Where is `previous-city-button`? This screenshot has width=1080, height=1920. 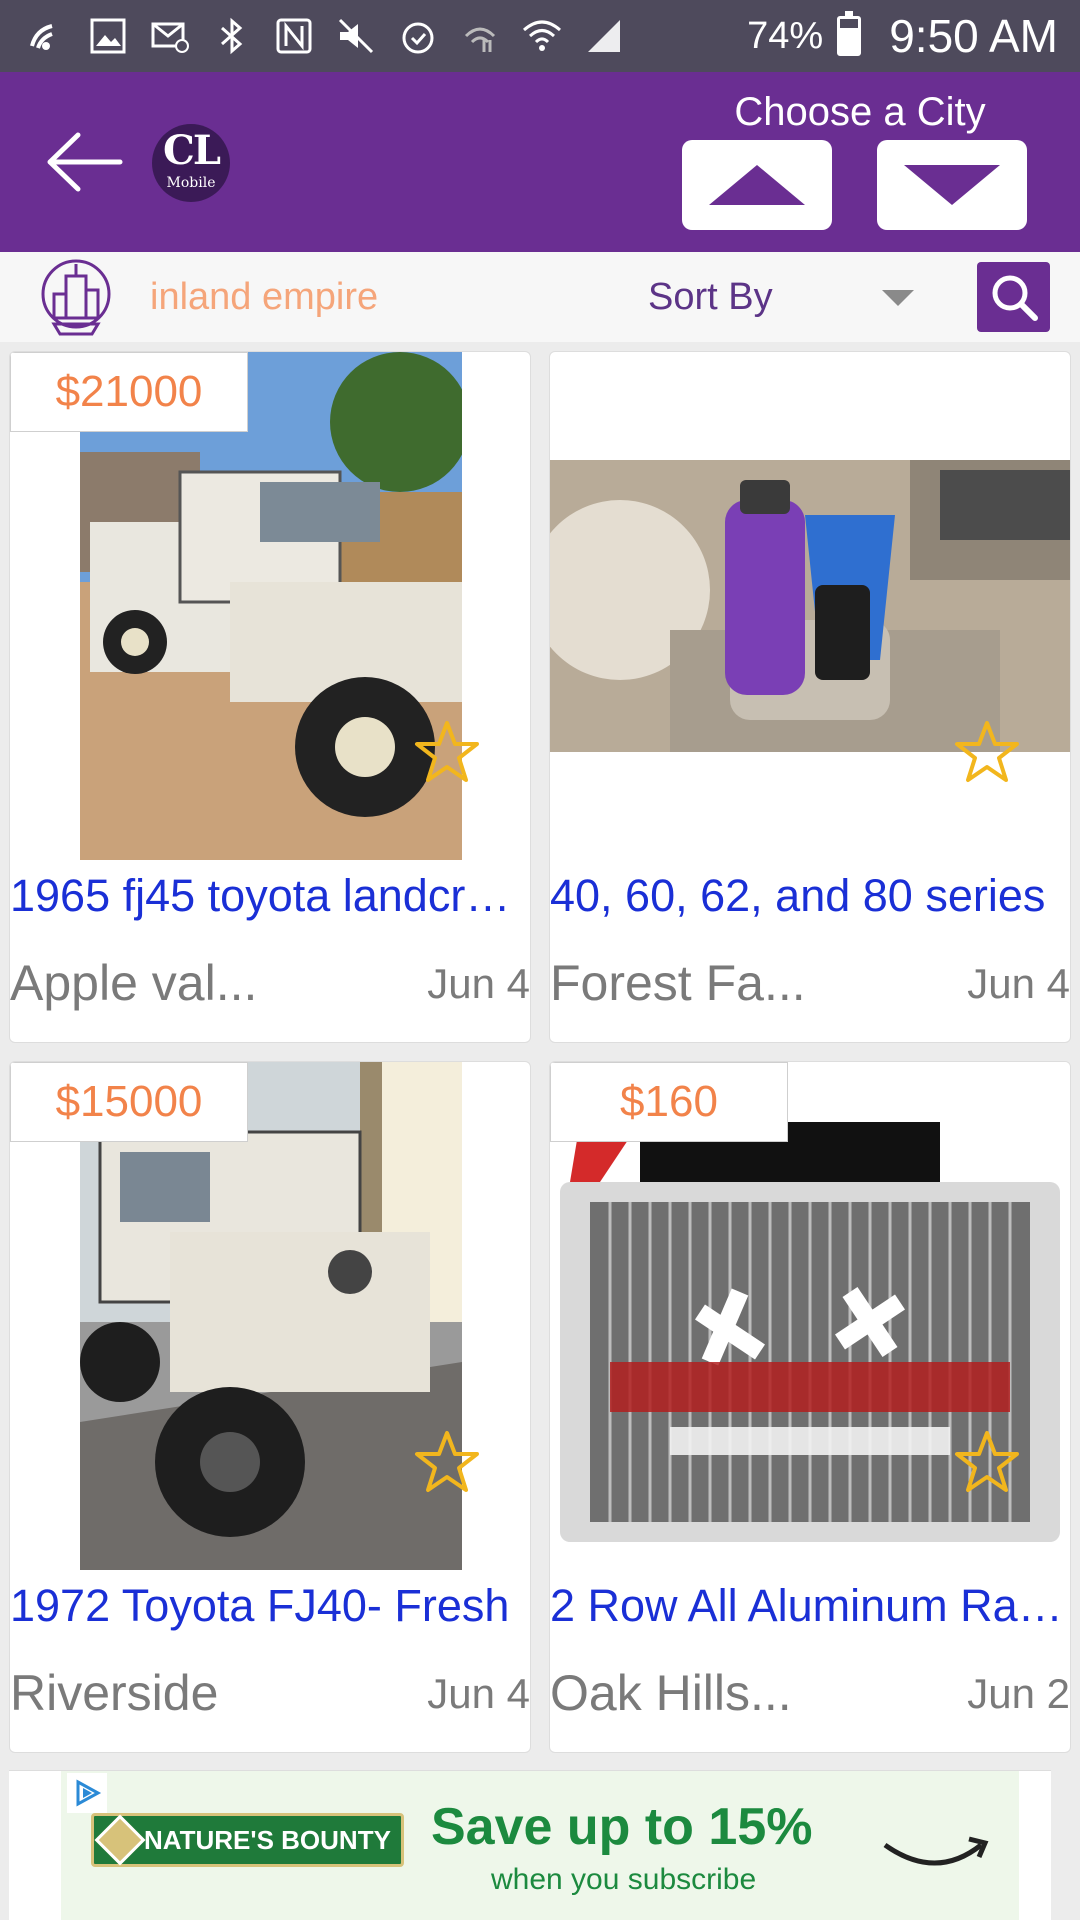 previous-city-button is located at coordinates (757, 185).